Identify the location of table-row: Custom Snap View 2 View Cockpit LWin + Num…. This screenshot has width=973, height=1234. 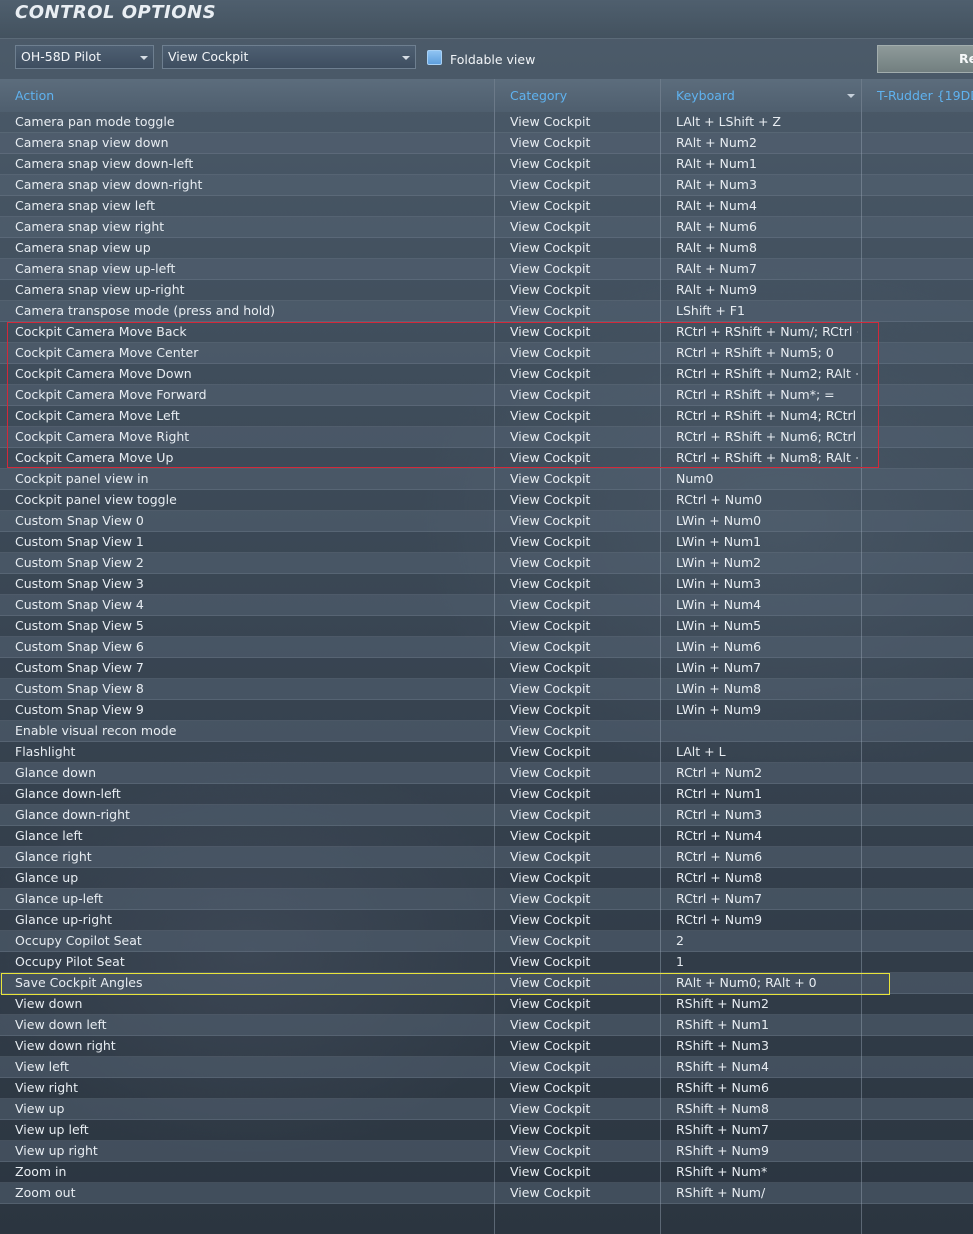
(486, 563).